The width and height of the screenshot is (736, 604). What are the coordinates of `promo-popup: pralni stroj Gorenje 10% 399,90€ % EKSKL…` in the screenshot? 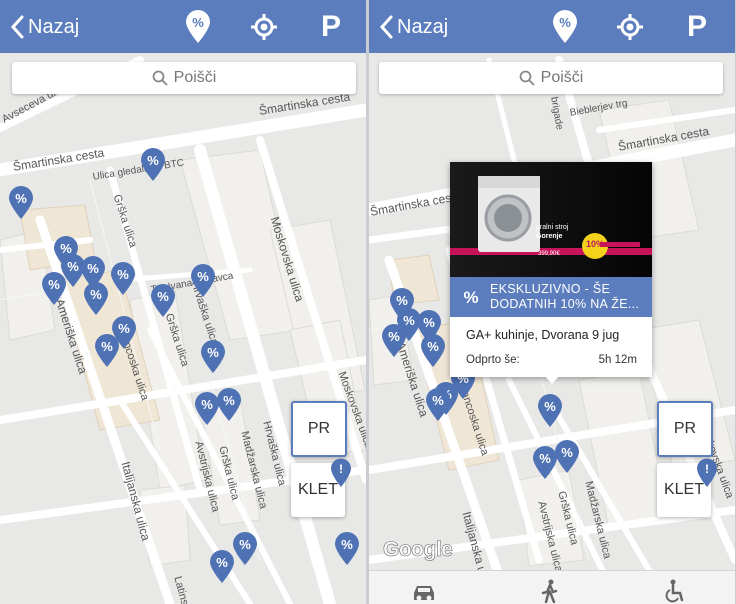 It's located at (551, 273).